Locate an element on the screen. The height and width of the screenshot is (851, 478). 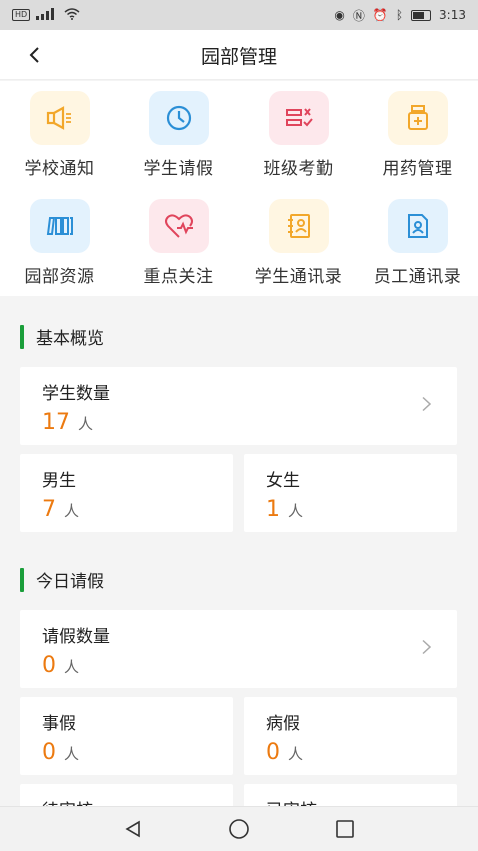
section-title-overview: 基本概览 is located at coordinates (62, 336).